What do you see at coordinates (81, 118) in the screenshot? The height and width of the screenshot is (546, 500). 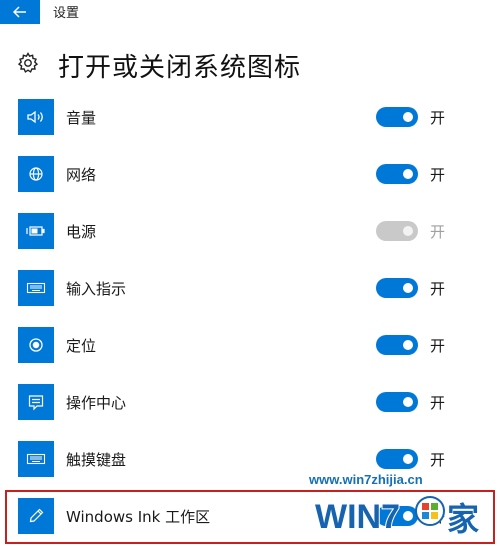 I see `list-item-label: 音量` at bounding box center [81, 118].